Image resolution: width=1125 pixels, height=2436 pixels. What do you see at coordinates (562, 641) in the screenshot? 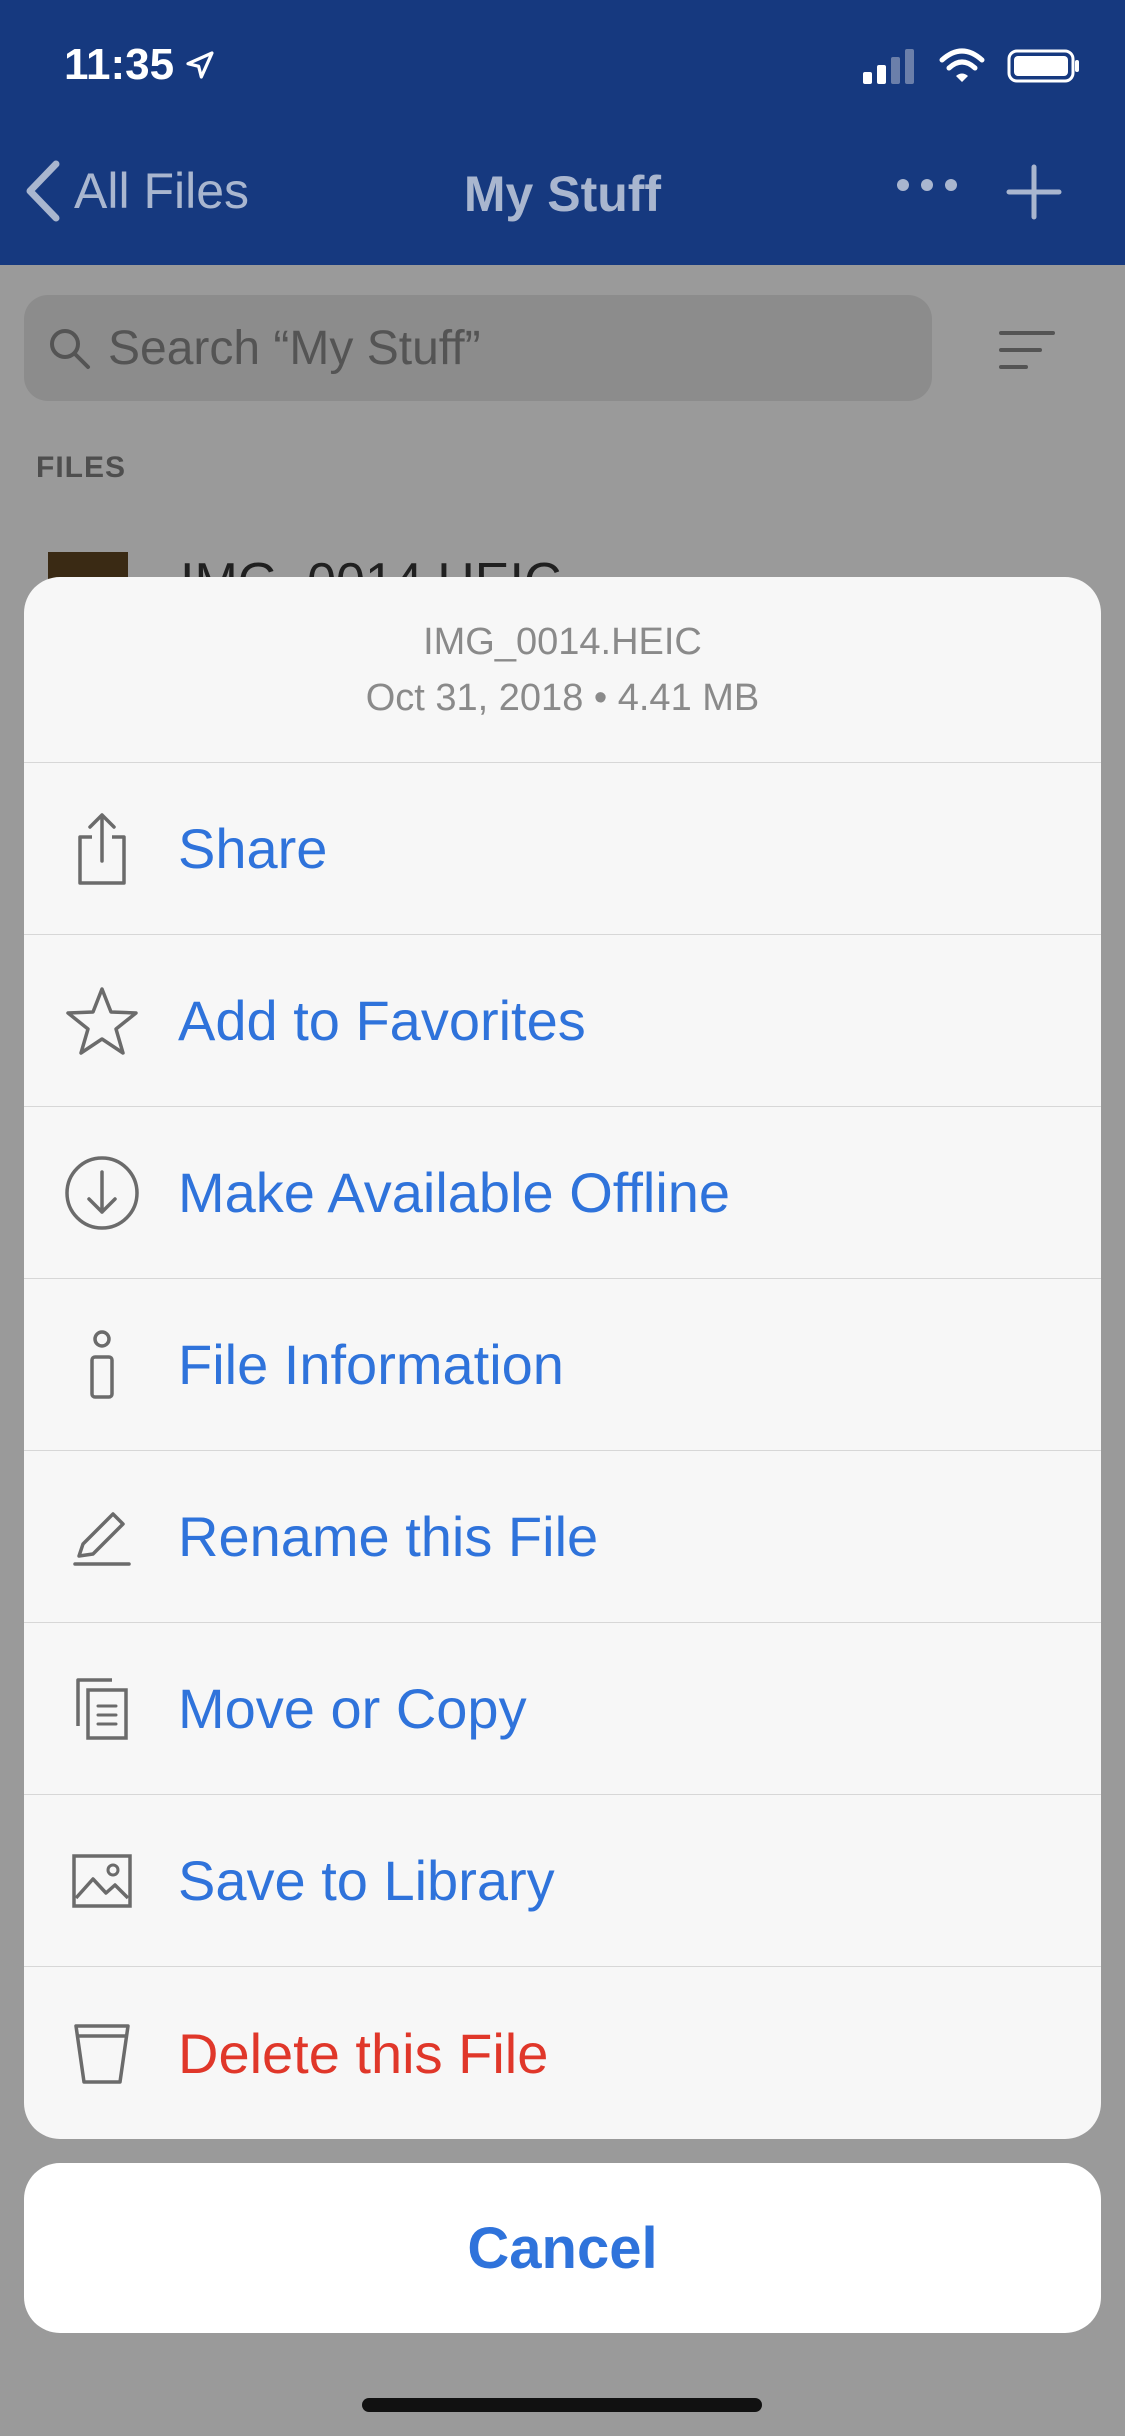
I see `sheet-file-name: IMG_0014.HEIC` at bounding box center [562, 641].